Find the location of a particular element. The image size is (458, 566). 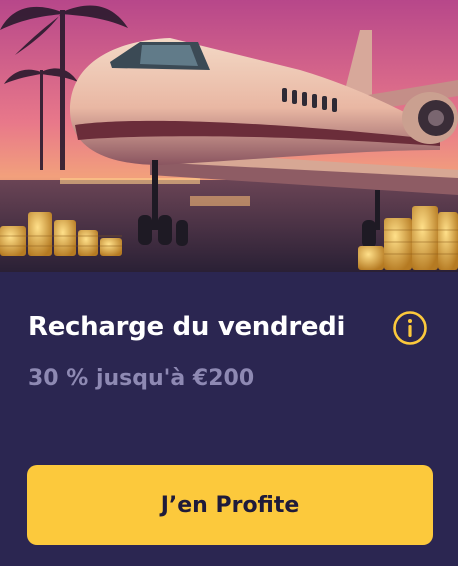

info-circle-icon is located at coordinates (410, 328).